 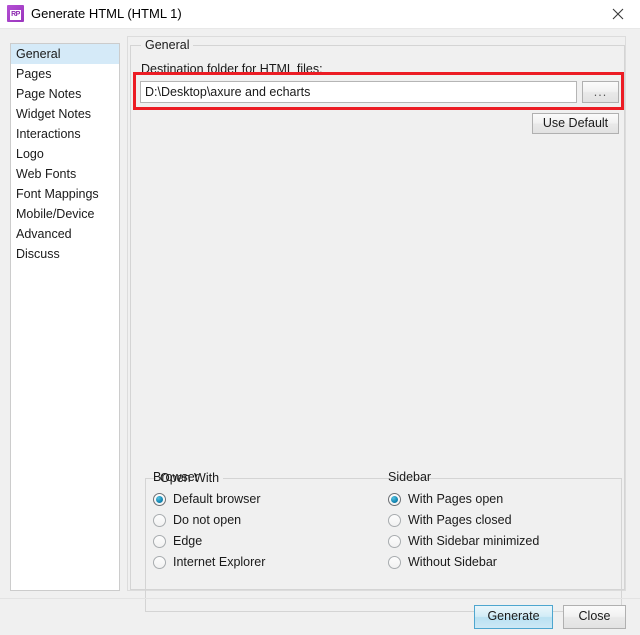 What do you see at coordinates (188, 541) in the screenshot?
I see `radio-label-edge: Edge` at bounding box center [188, 541].